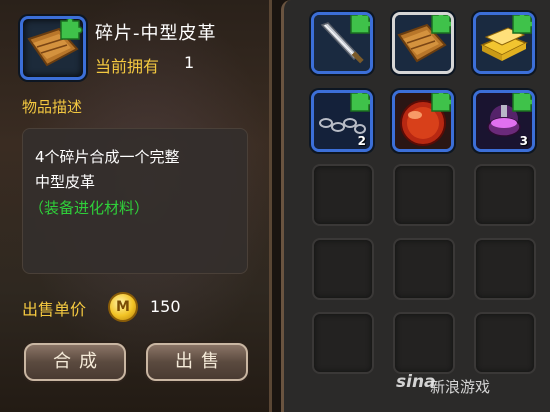 The width and height of the screenshot is (550, 412). I want to click on description-box: 4个碎片合成一个完整 中型皮革 （装备进化材料）, so click(135, 201).